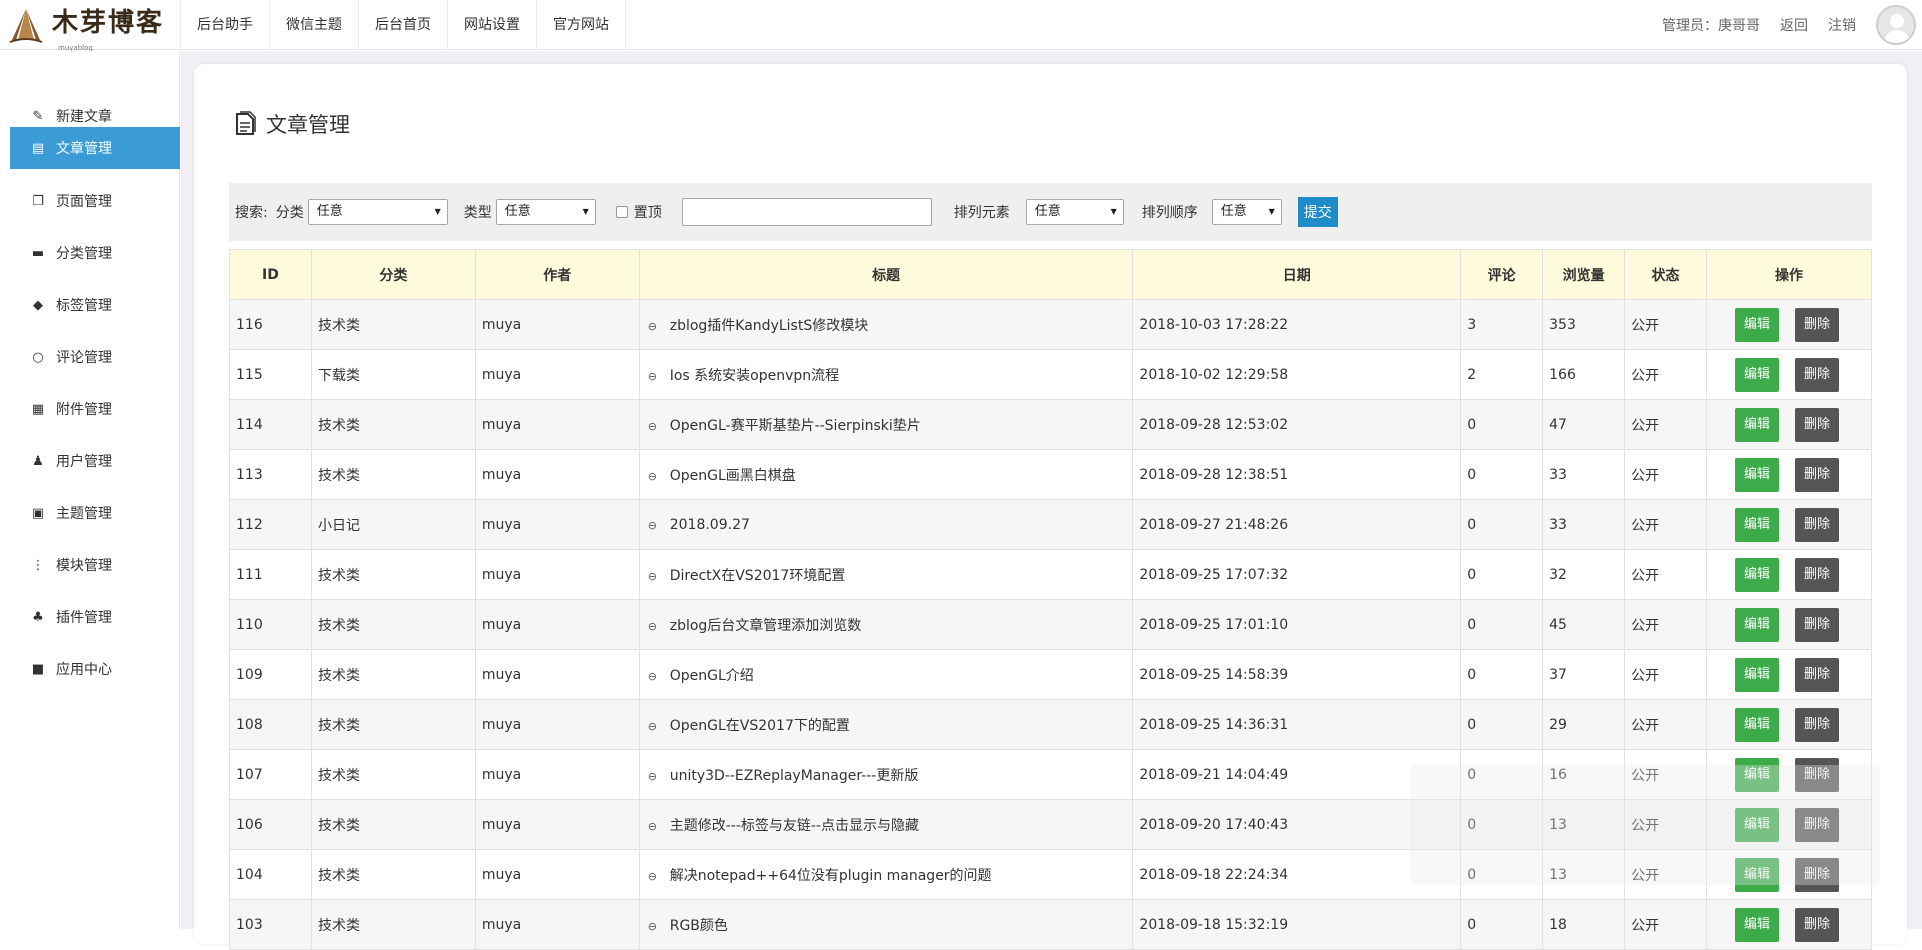 This screenshot has height=950, width=1922. Describe the element at coordinates (733, 476) in the screenshot. I see `article-title-link: OpenGL画黑白棋盘` at that location.